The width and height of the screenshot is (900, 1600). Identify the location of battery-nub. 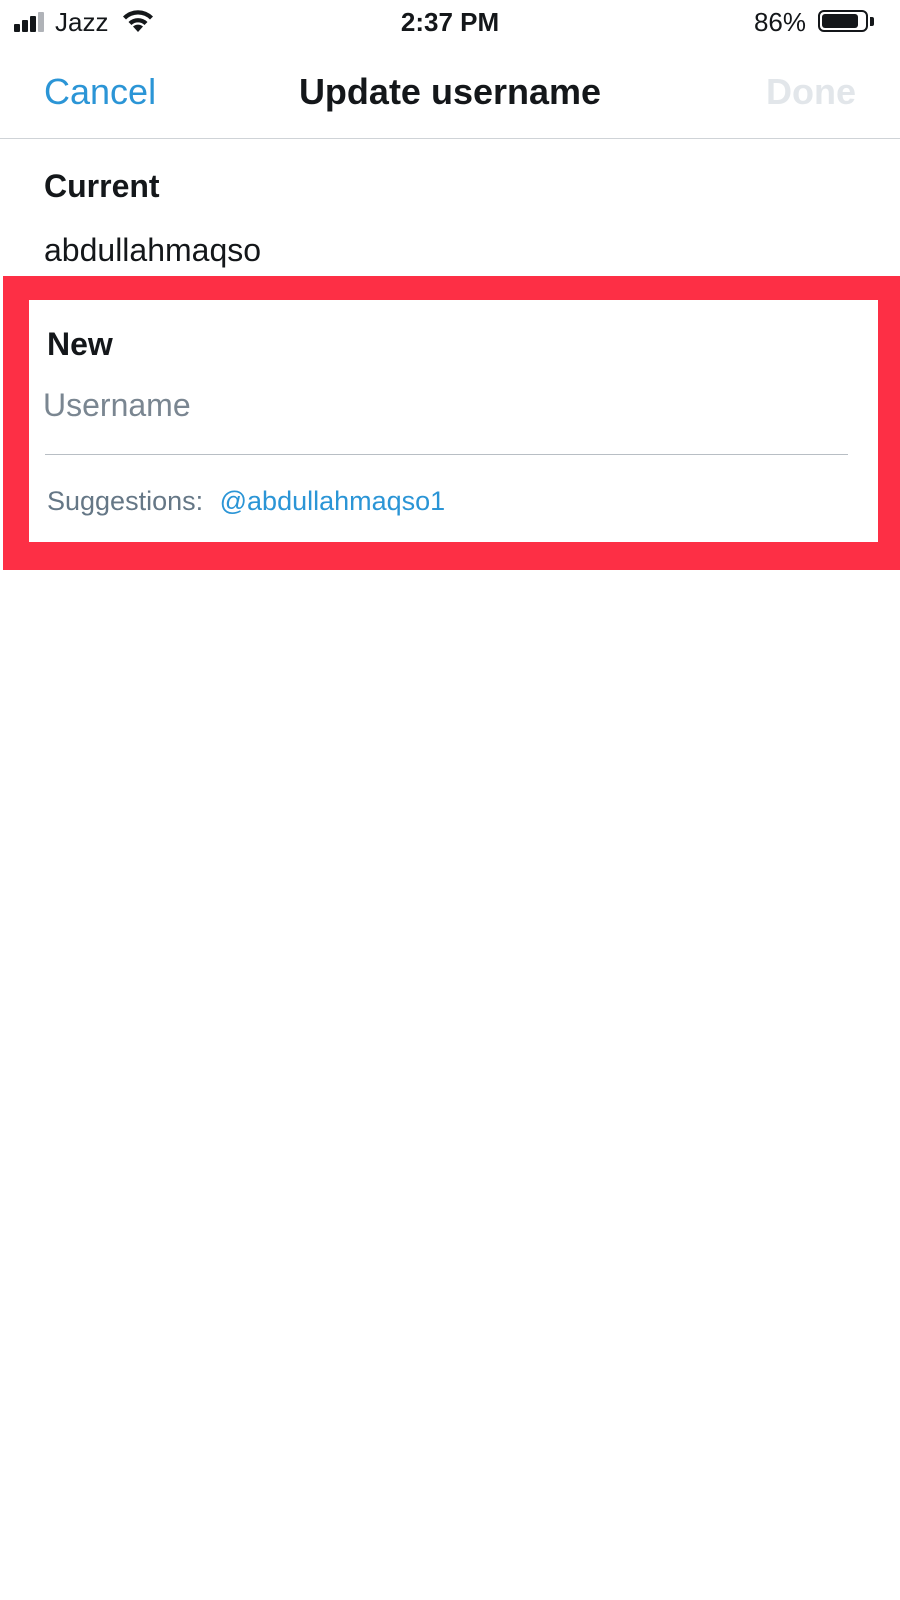
(872, 21).